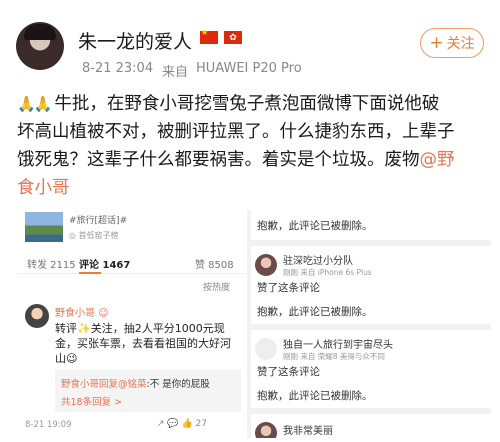 The width and height of the screenshot is (500, 442). I want to click on active-tab-indicator, so click(90, 273).